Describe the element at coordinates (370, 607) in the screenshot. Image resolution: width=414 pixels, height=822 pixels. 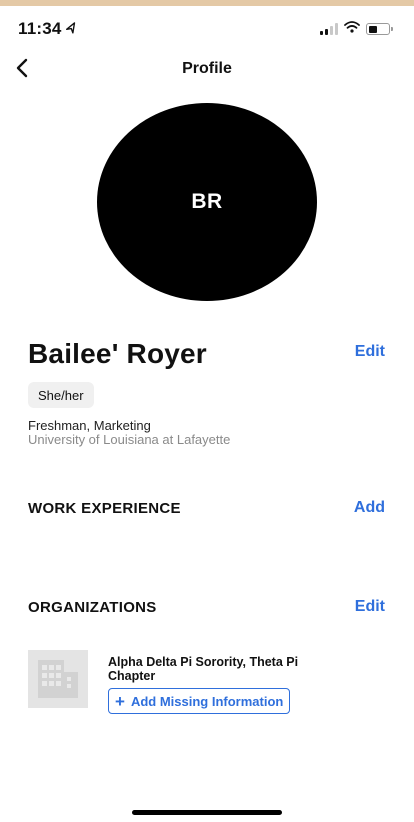
I see `edit-organizations-button: Edit` at that location.